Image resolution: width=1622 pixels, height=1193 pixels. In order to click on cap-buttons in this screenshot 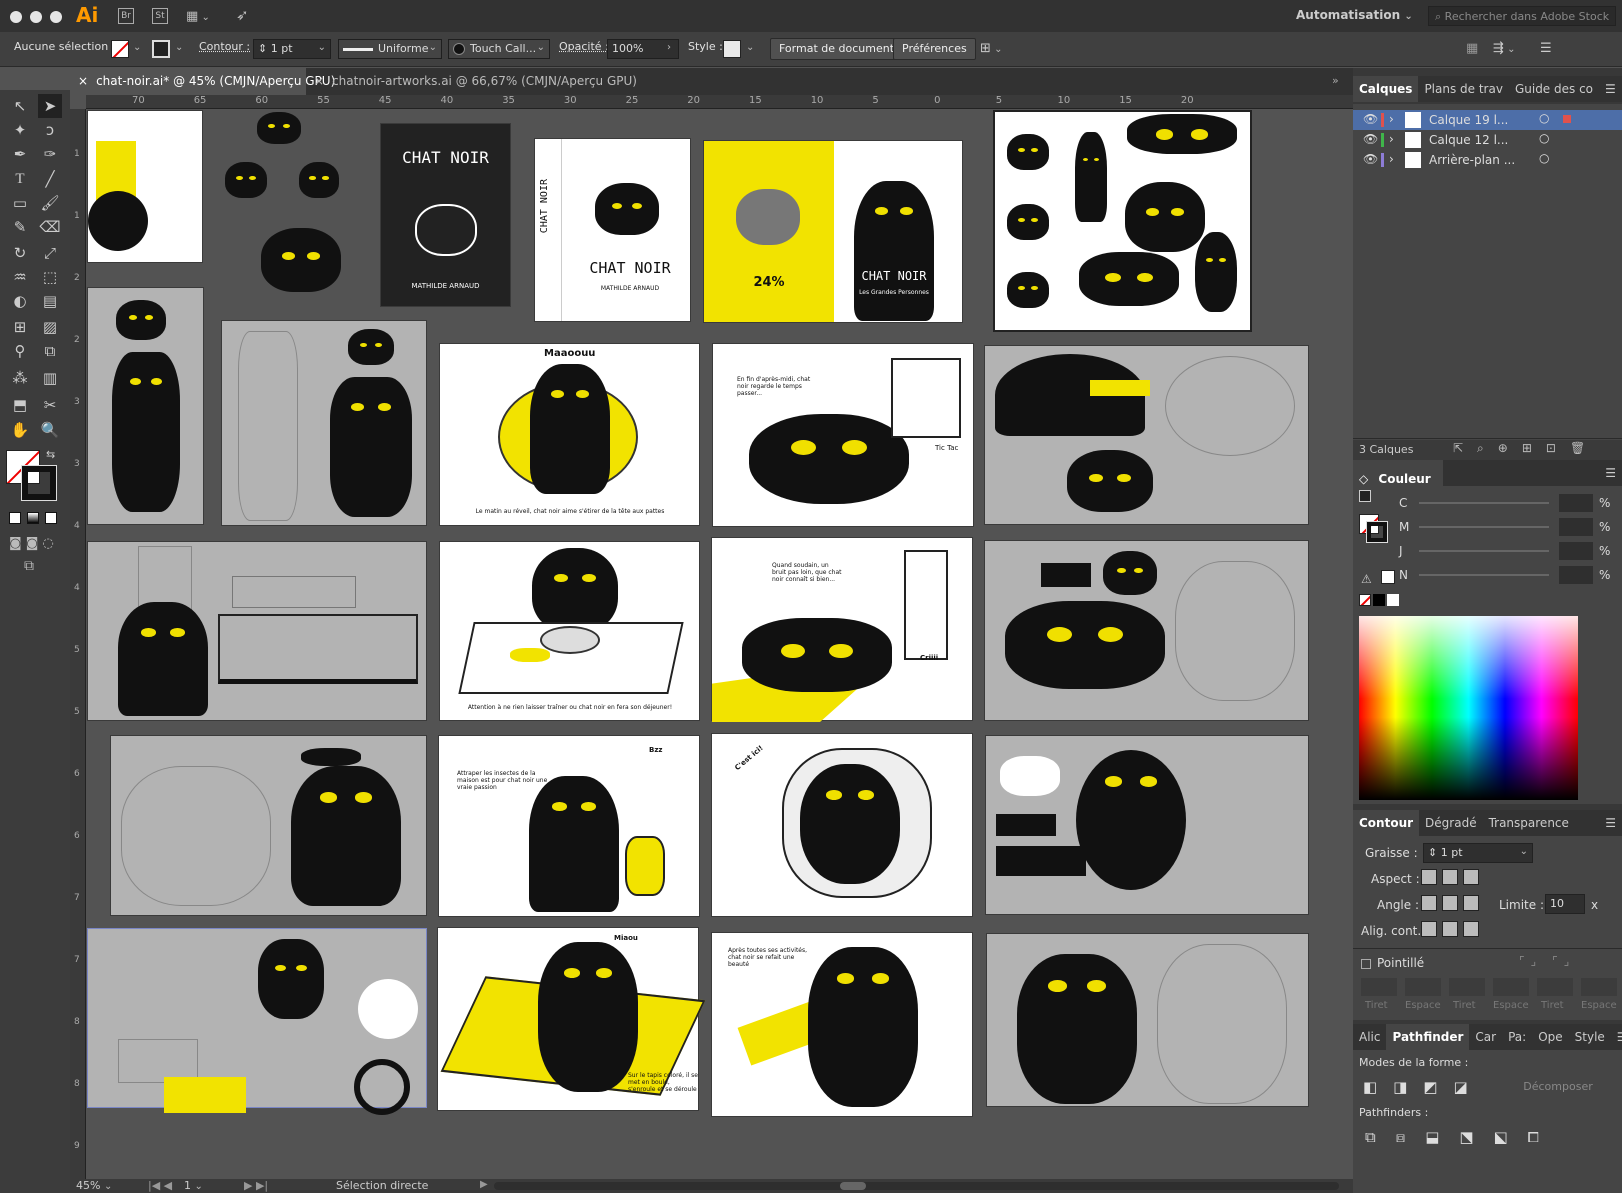, I will do `click(1450, 879)`.